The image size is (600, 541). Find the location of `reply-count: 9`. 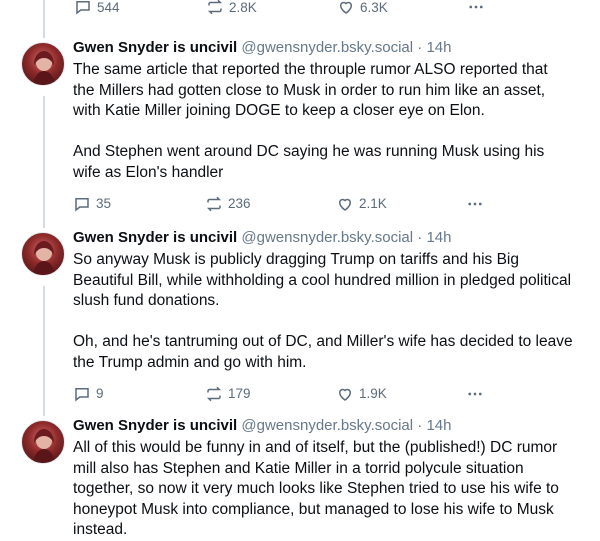

reply-count: 9 is located at coordinates (100, 394).